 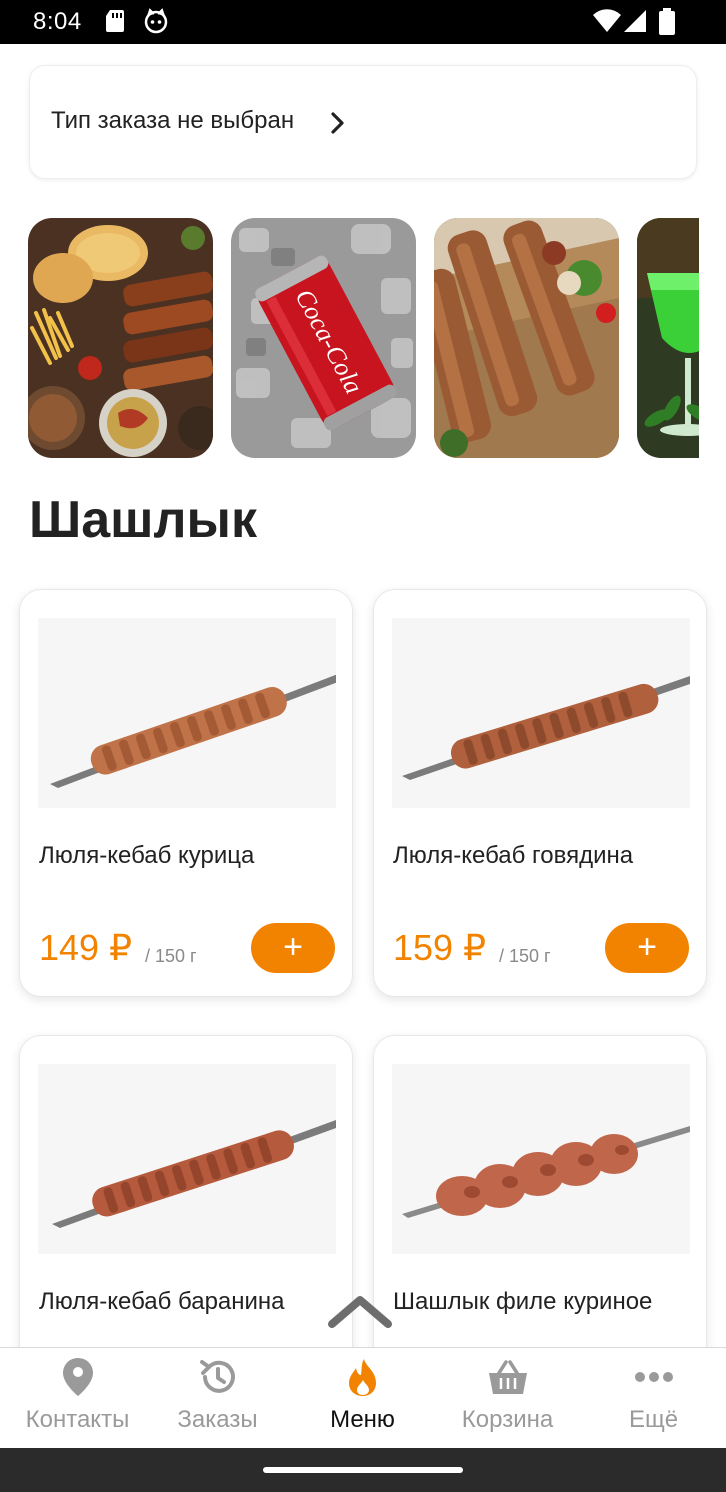 I want to click on order-type-selector: Тип заказа не выбран, so click(x=363, y=122).